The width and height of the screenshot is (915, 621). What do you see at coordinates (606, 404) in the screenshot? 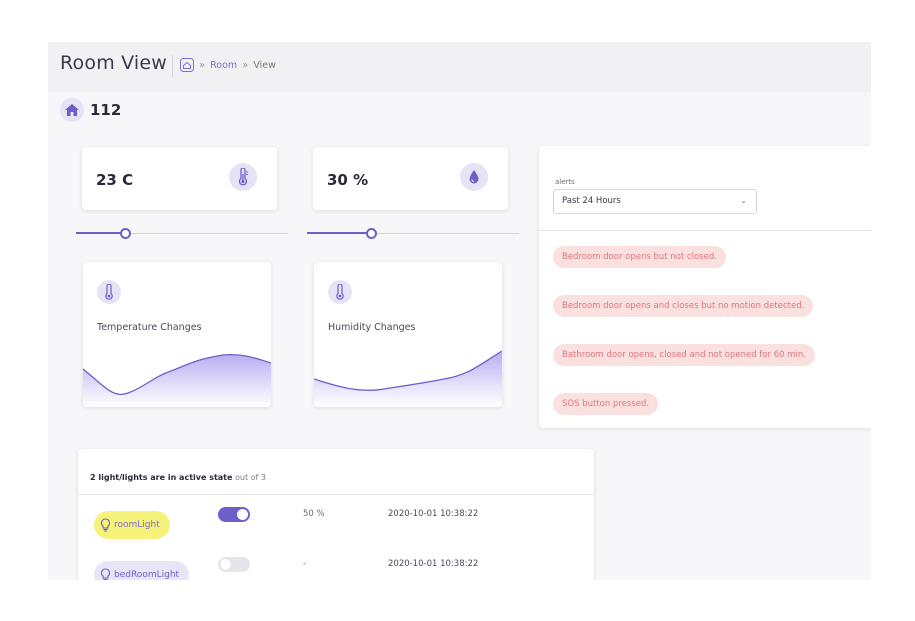
I see `alert-item: SOS button pressed.` at bounding box center [606, 404].